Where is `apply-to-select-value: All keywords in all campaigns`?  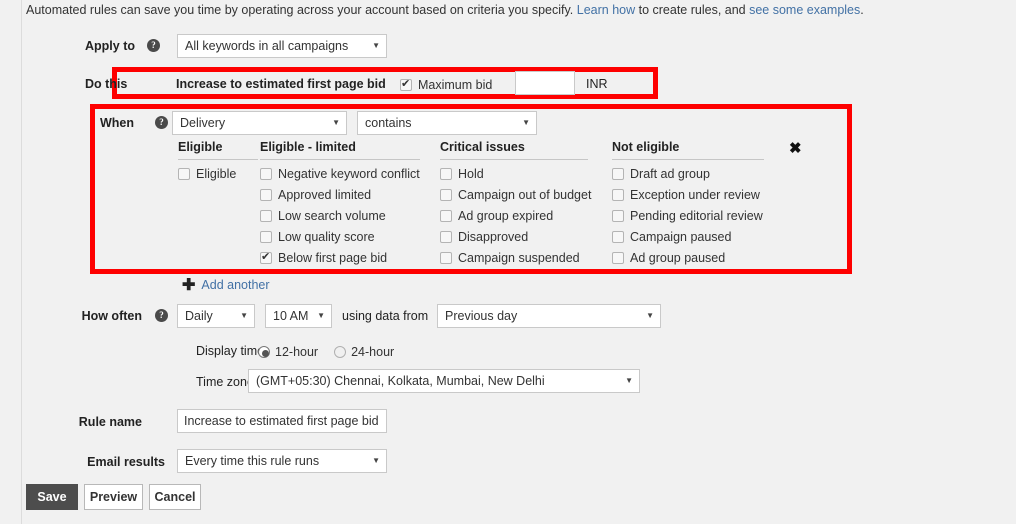
apply-to-select-value: All keywords in all campaigns is located at coordinates (267, 46).